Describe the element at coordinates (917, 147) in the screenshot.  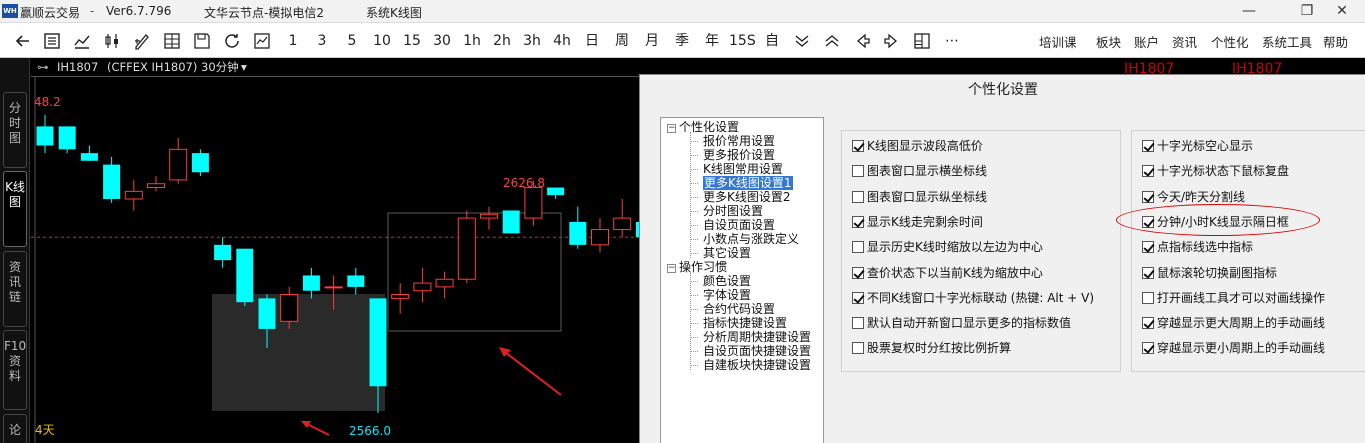
I see `setting-option: K线图显示波段高低价` at that location.